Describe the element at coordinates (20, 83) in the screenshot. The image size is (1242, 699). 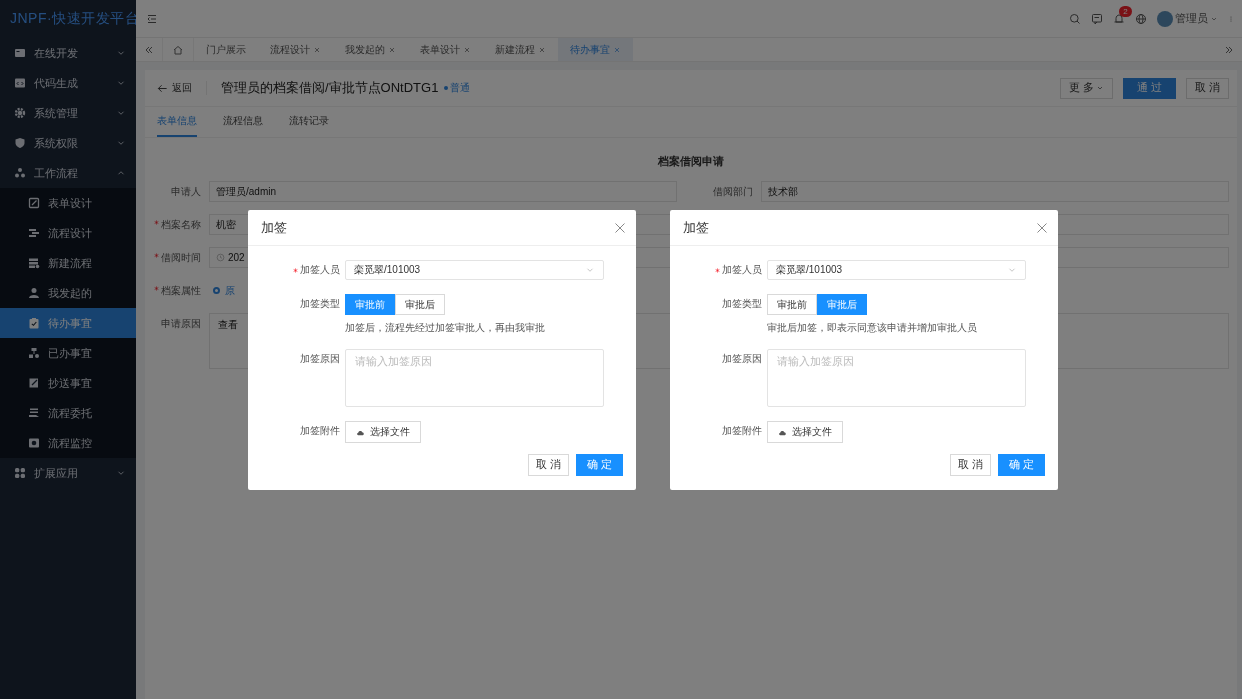
I see `code-window-icon` at that location.